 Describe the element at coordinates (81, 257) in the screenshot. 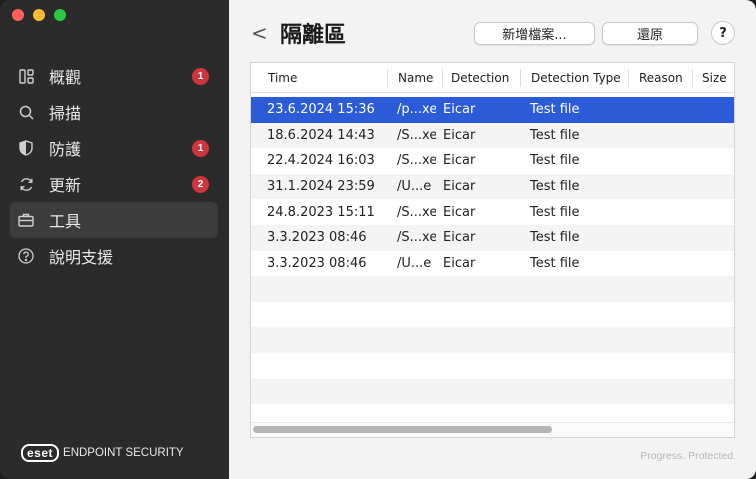

I see `sidebar-item-label: 說明支援` at that location.